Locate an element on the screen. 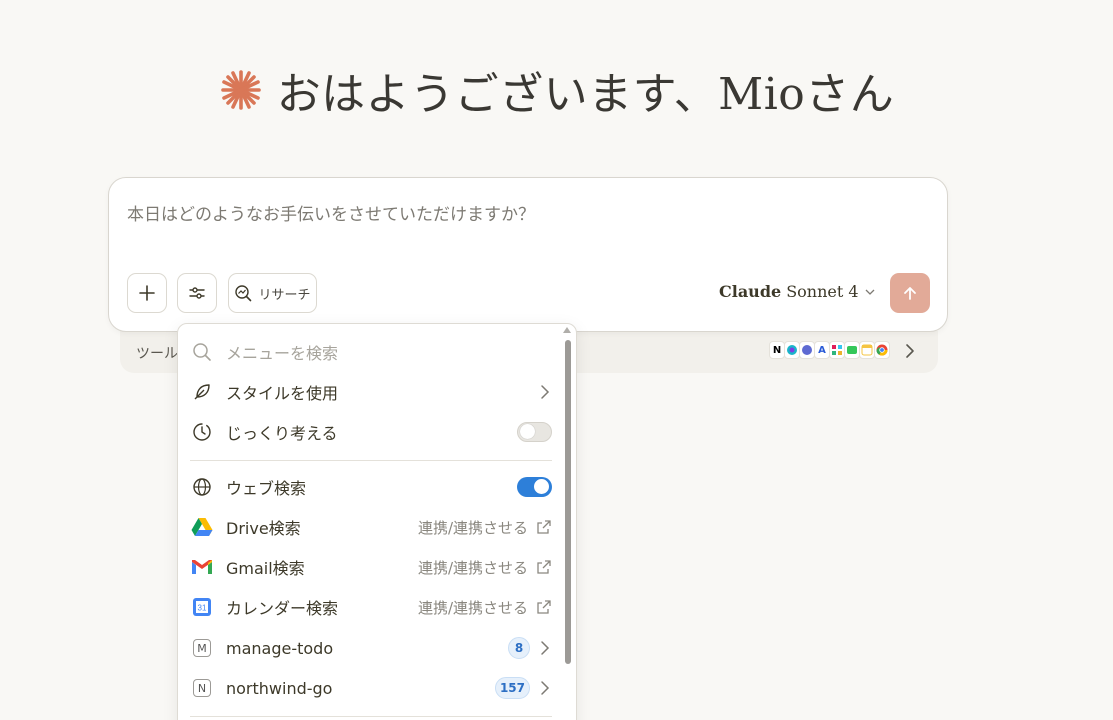 The image size is (1113, 720). letter-m-icon: M is located at coordinates (202, 648).